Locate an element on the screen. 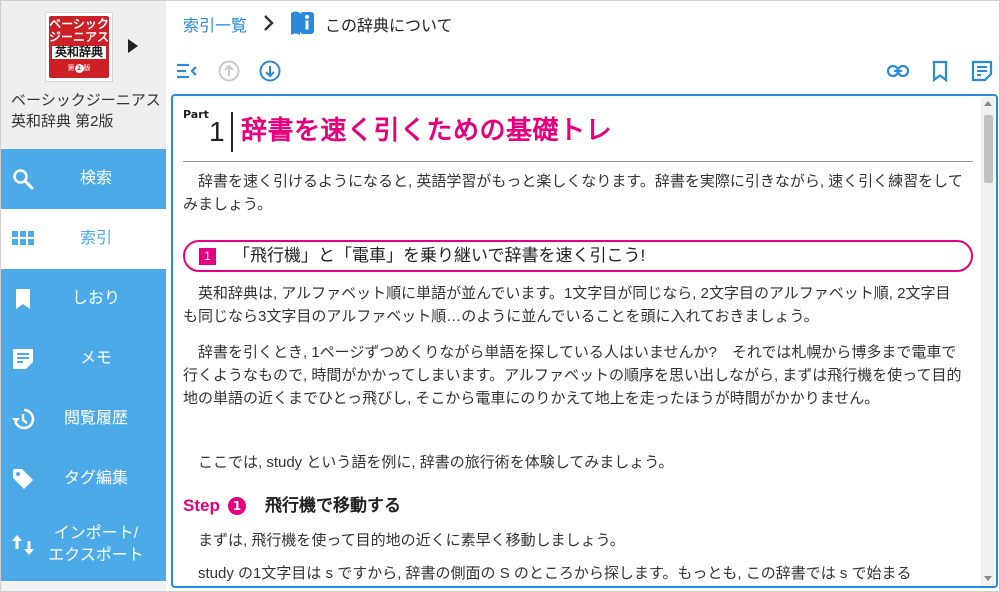  part-header: Part 1 辞書を速く引くための基礎トレ is located at coordinates (578, 134).